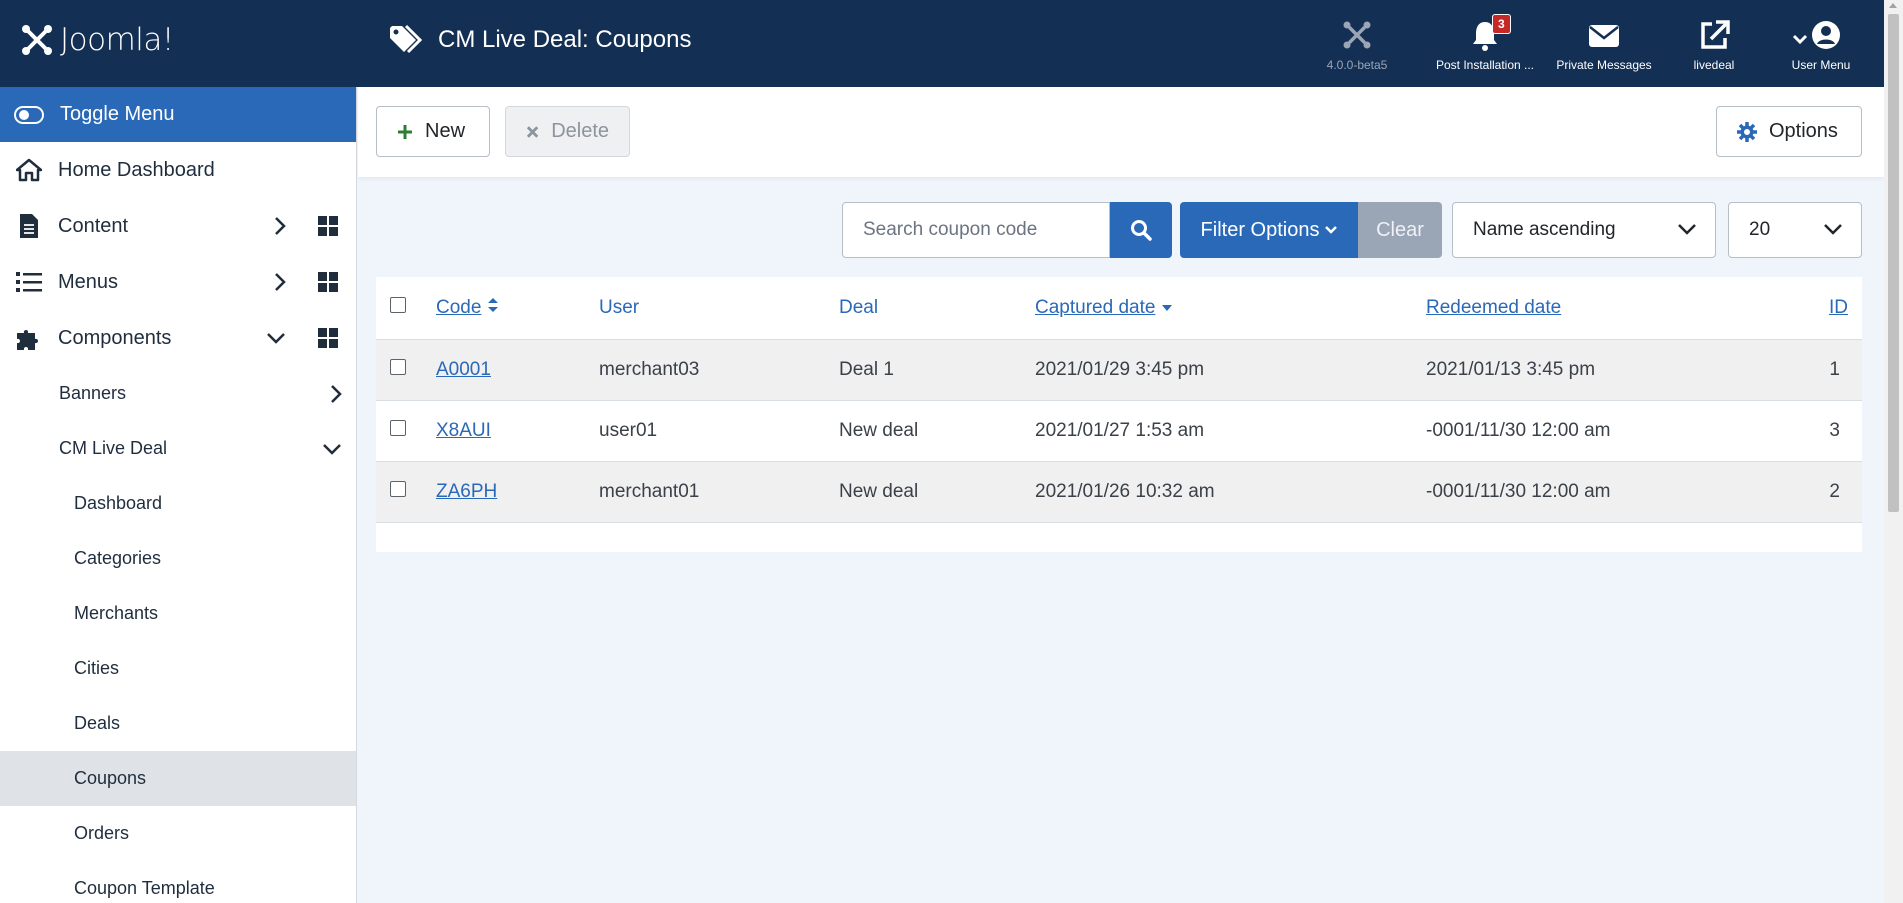  I want to click on sort-by-code-link: Code, so click(458, 307).